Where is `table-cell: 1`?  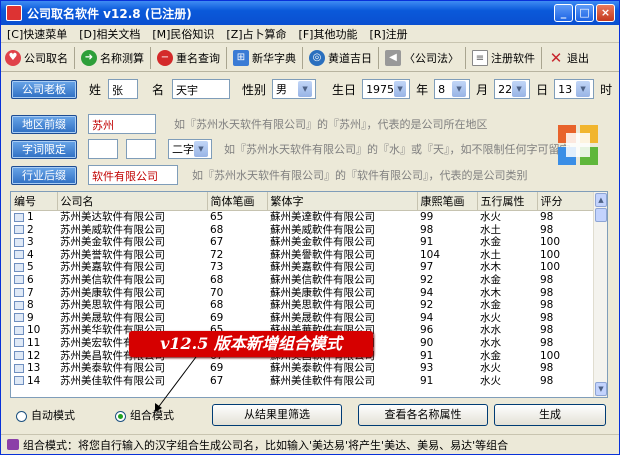
table-cell: 1 is located at coordinates (34, 217).